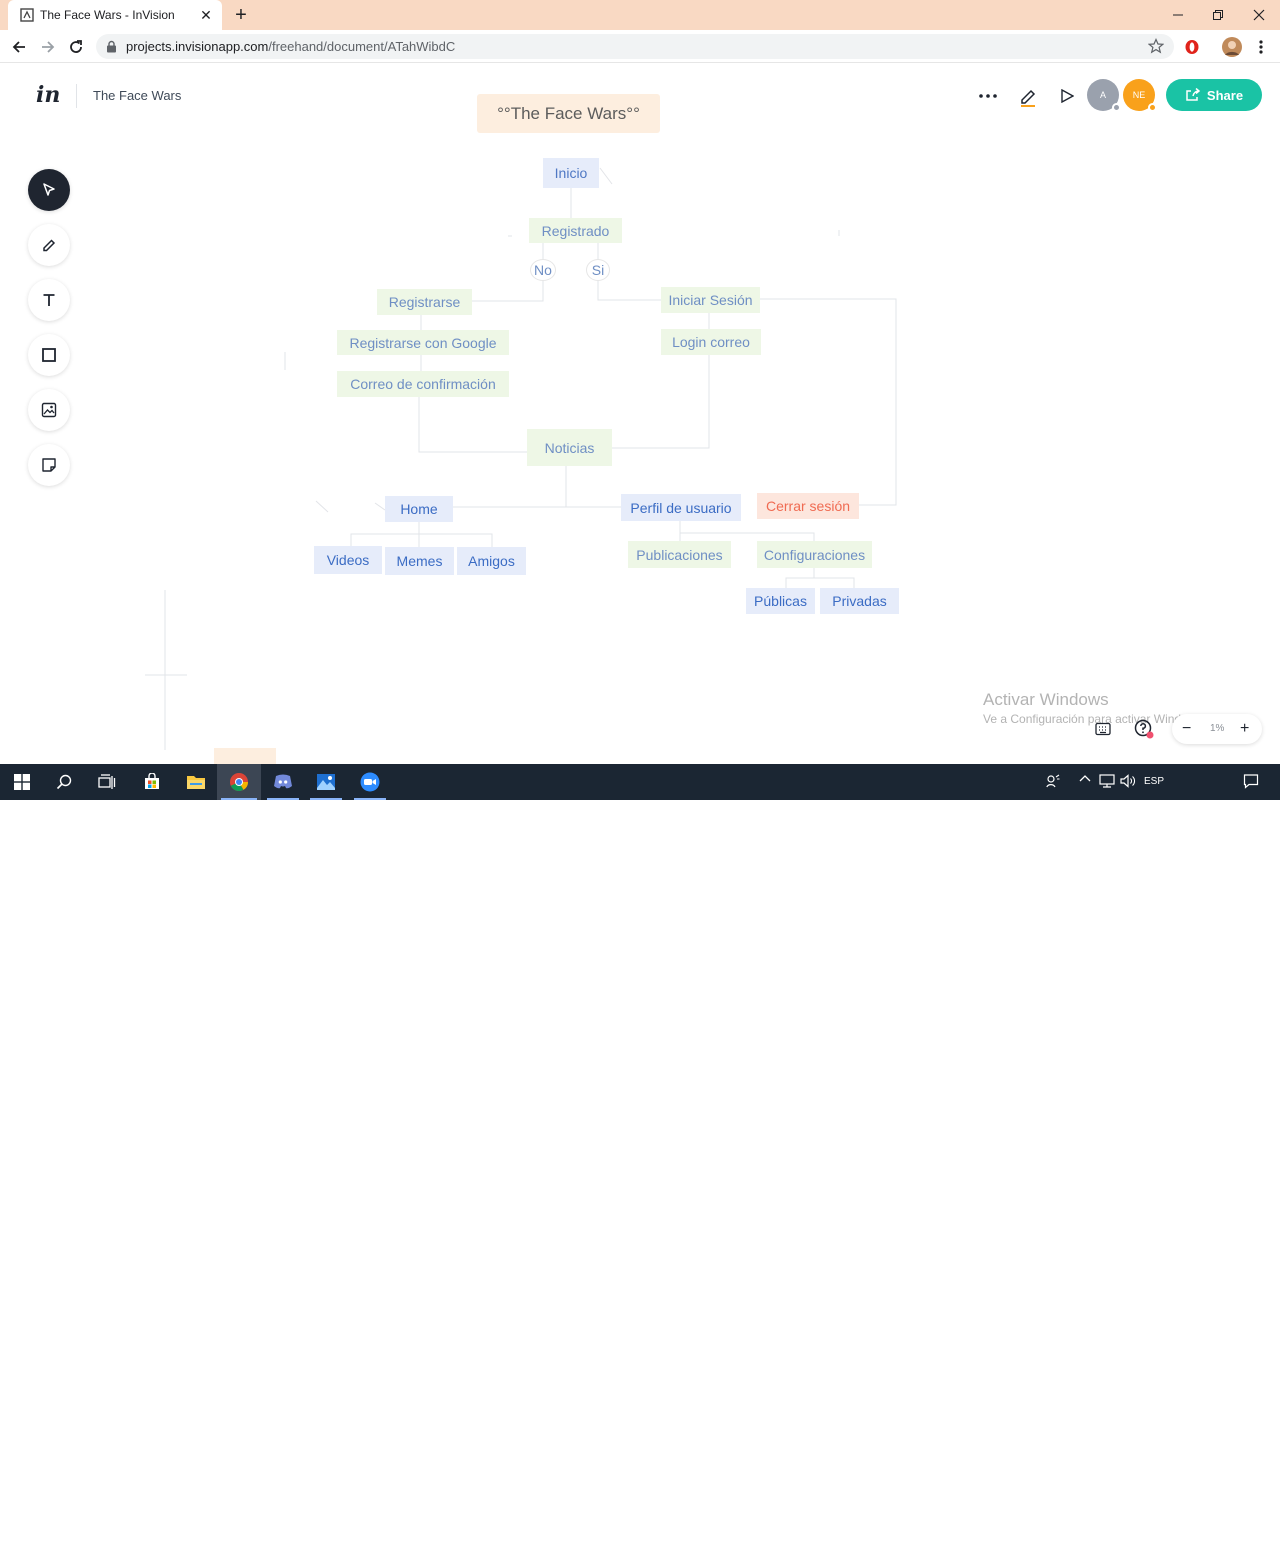 This screenshot has width=1280, height=1559. I want to click on node-registrarse-google: Registrarse con Google, so click(423, 342).